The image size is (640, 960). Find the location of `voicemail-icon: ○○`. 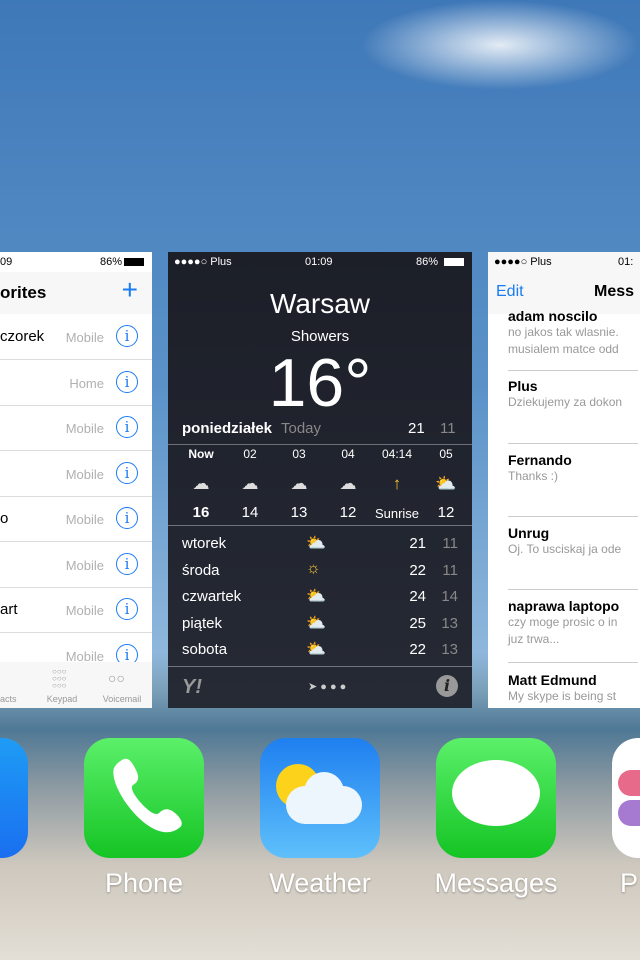

voicemail-icon: ○○ is located at coordinates (116, 678).